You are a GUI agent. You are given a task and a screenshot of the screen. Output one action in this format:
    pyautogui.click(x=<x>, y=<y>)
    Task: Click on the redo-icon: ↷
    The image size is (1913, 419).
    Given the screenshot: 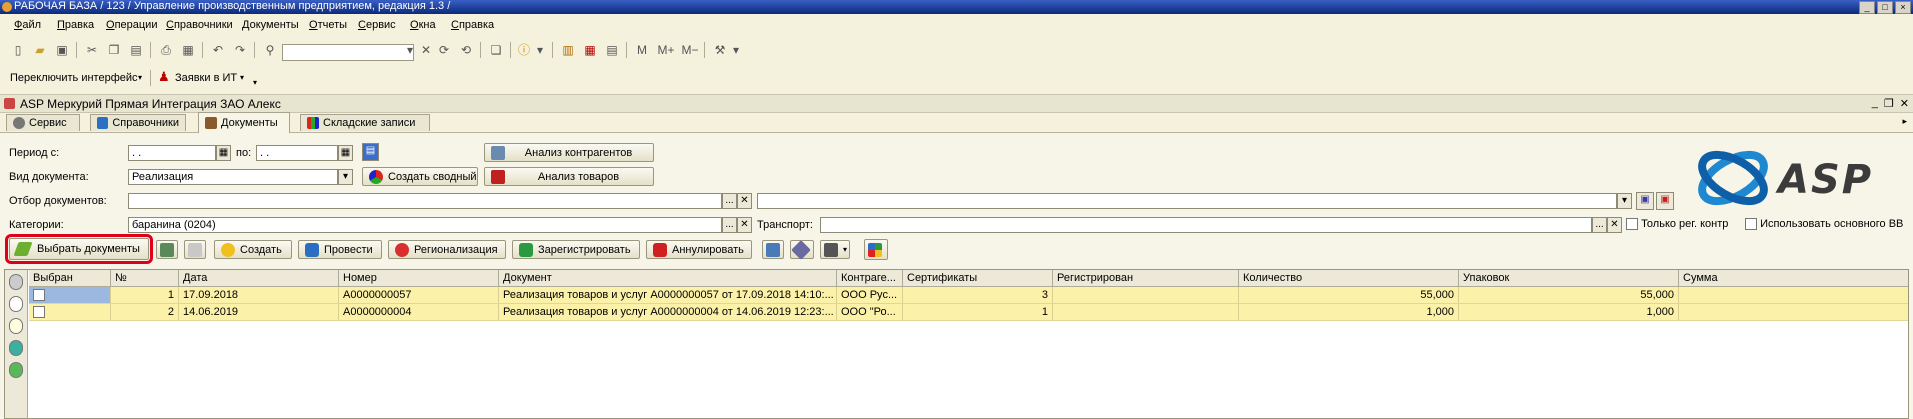 What is the action you would take?
    pyautogui.click(x=240, y=50)
    